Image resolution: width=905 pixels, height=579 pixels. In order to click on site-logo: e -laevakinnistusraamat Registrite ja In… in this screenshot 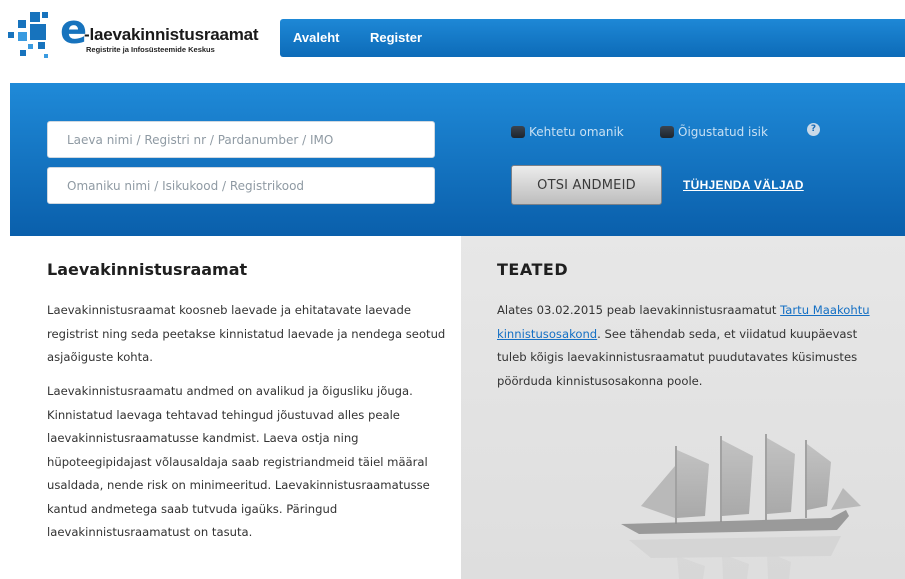, I will do `click(133, 36)`.